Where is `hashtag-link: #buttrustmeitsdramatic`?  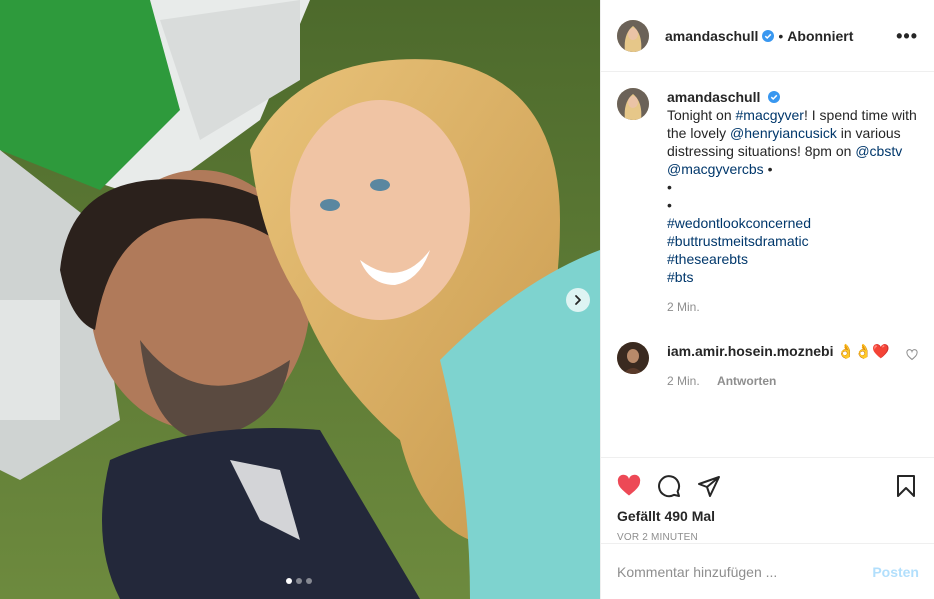
hashtag-link: #buttrustmeitsdramatic is located at coordinates (792, 241).